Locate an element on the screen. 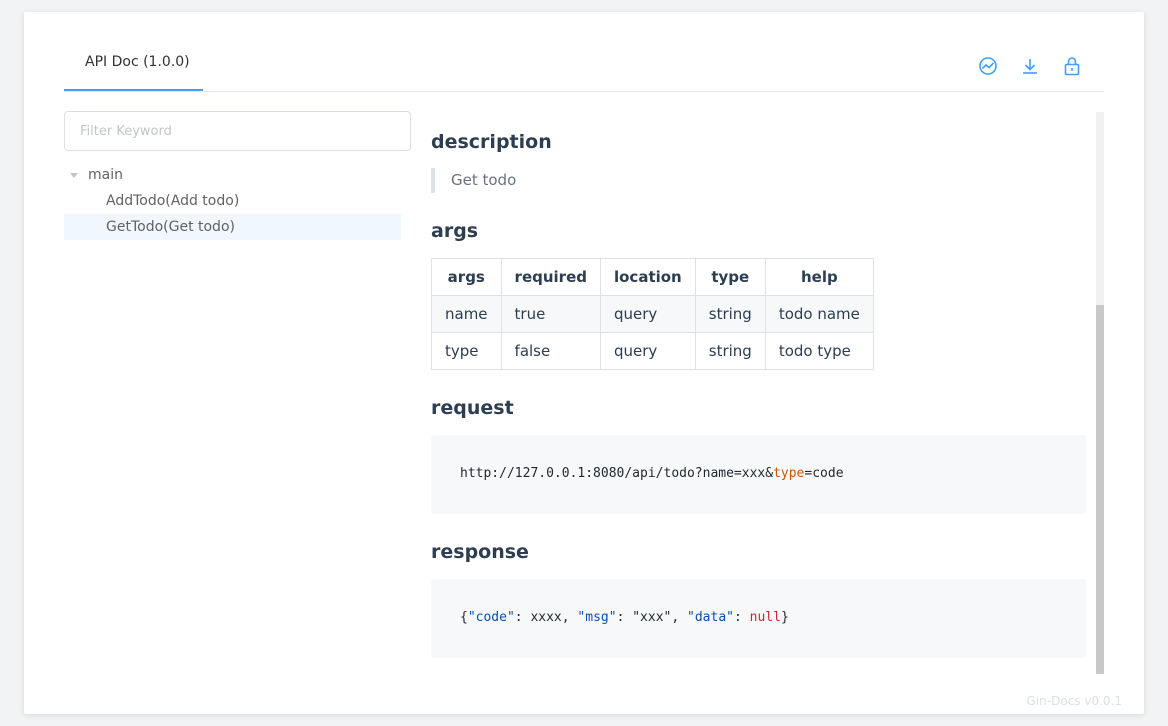 This screenshot has width=1168, height=726. request-heading: request is located at coordinates (472, 408).